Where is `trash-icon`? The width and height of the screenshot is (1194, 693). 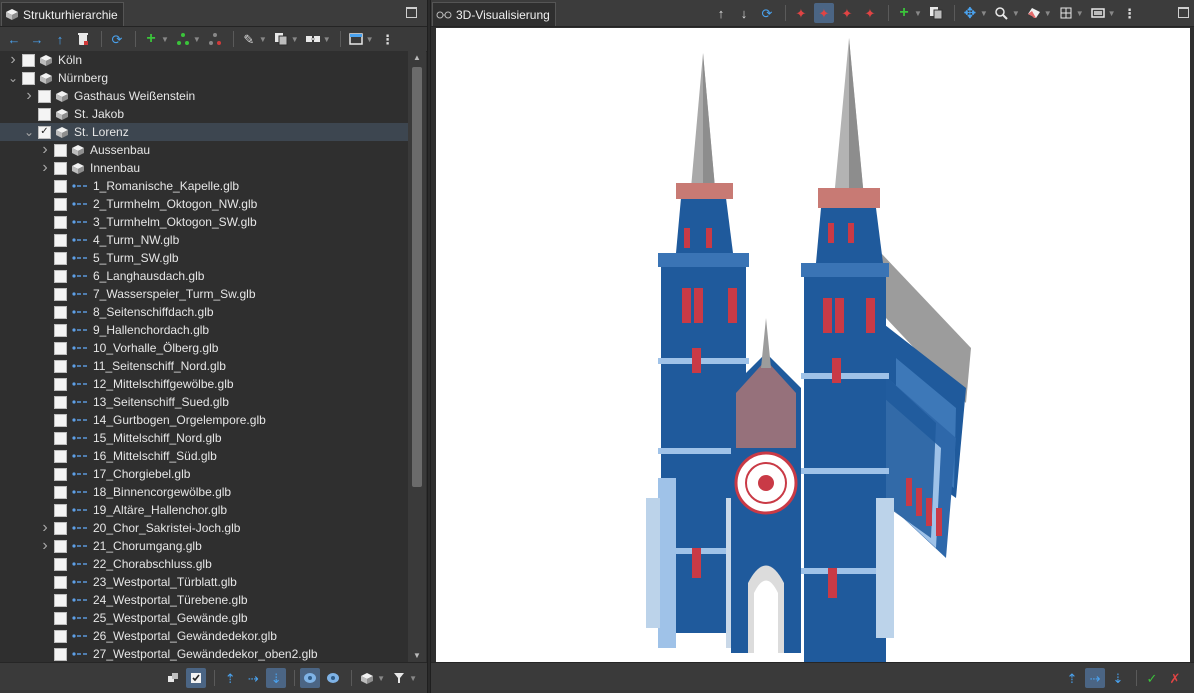
trash-icon is located at coordinates (83, 39).